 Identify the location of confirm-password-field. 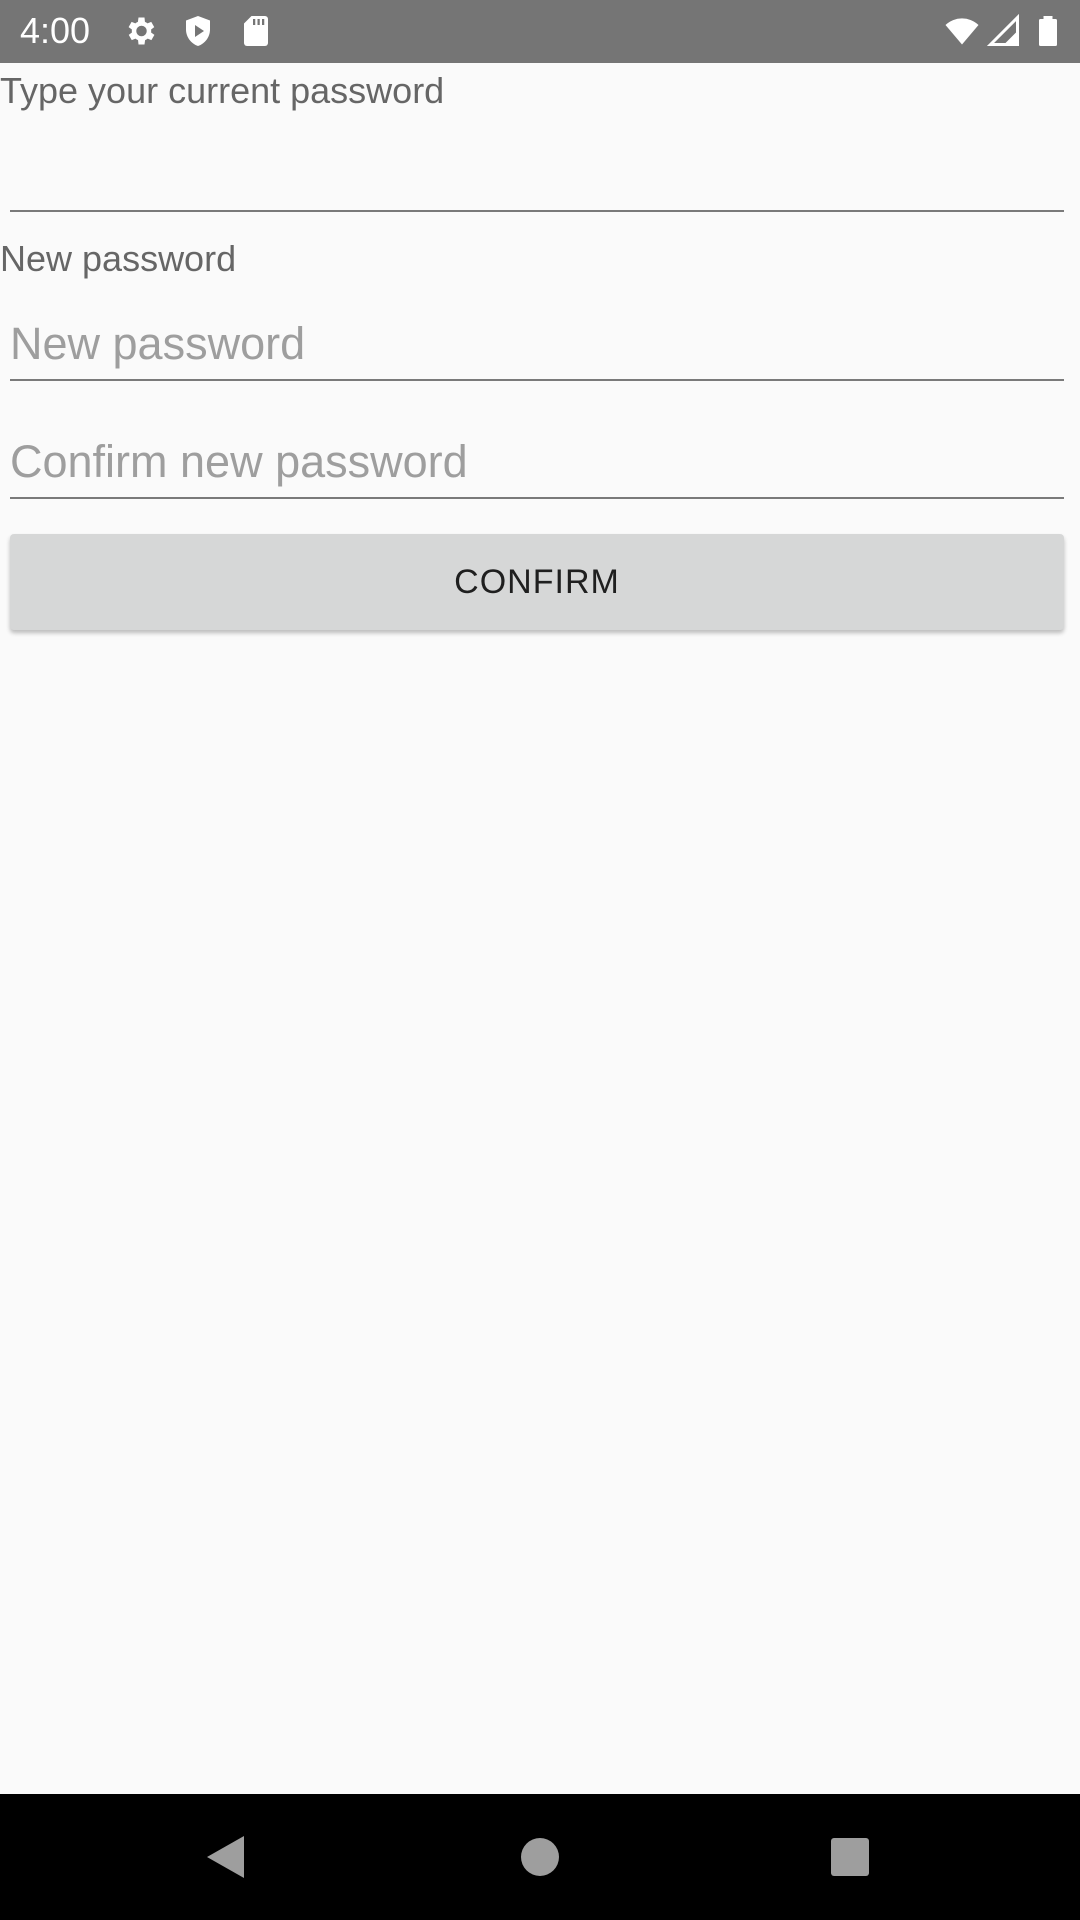
(537, 463).